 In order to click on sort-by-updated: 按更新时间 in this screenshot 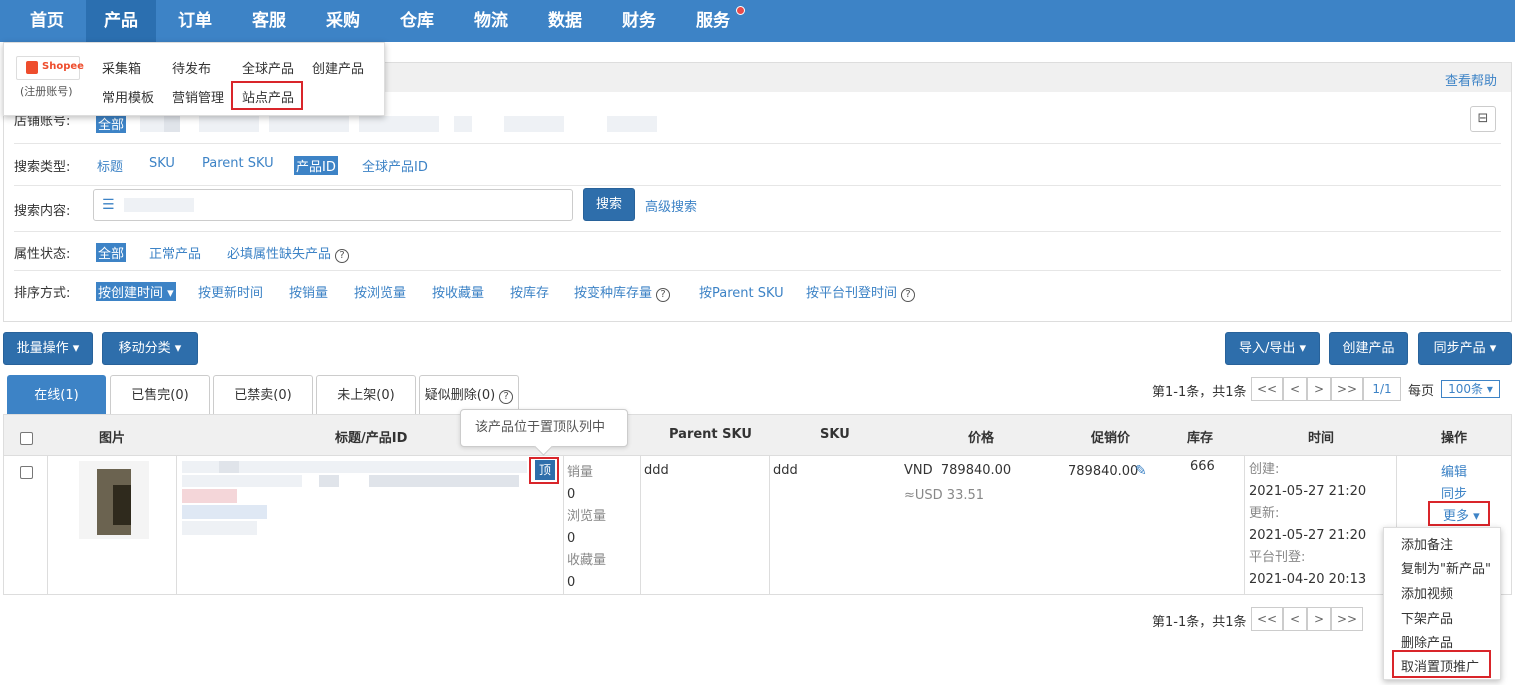, I will do `click(230, 291)`.